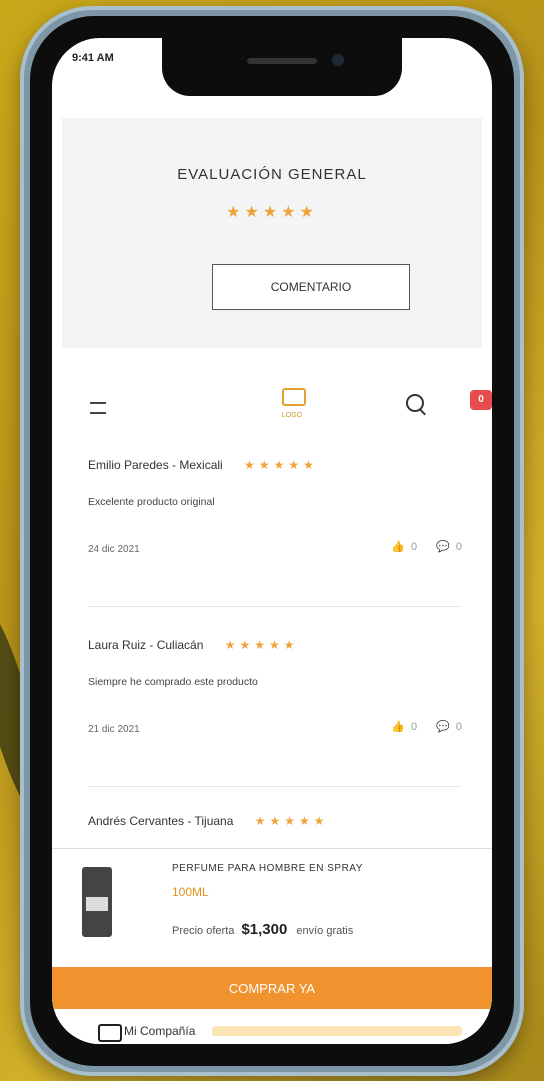 Image resolution: width=544 pixels, height=1081 pixels. Describe the element at coordinates (292, 408) in the screenshot. I see `logo: LOGO` at that location.